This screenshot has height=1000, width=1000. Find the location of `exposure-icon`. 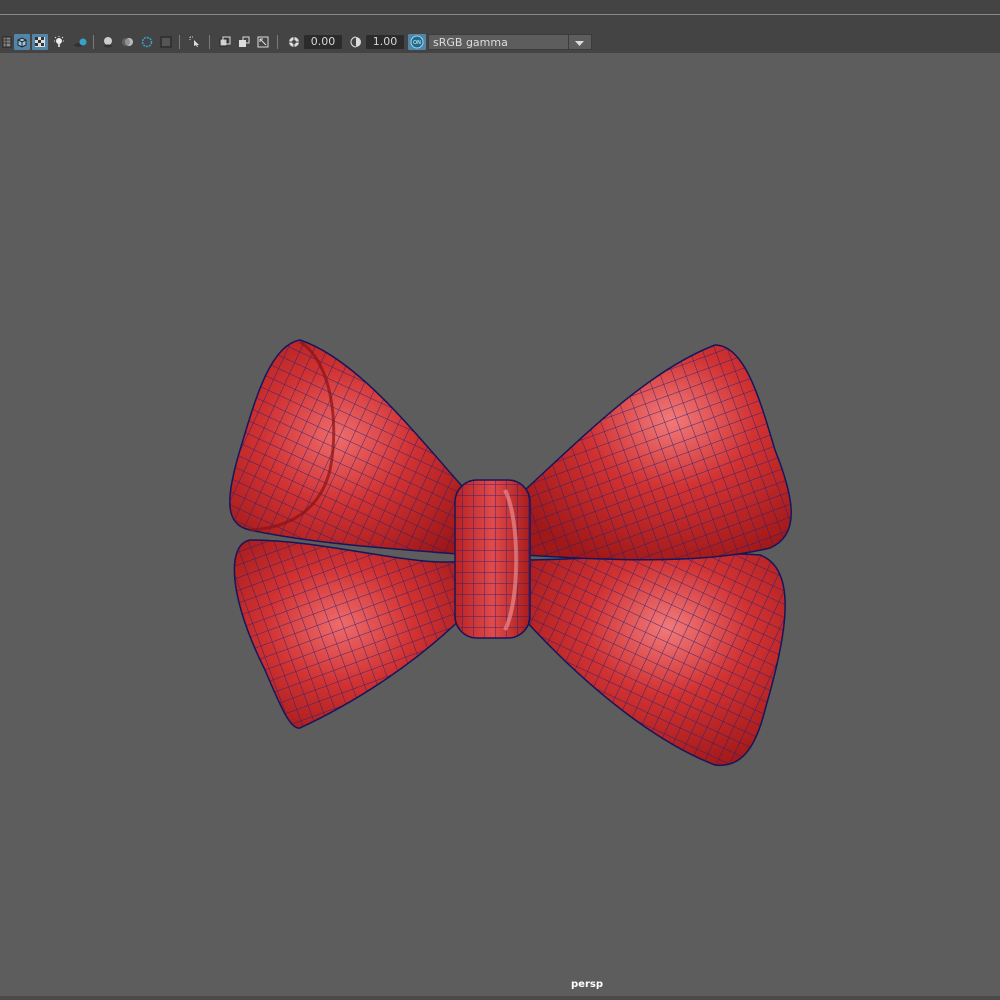

exposure-icon is located at coordinates (294, 42).